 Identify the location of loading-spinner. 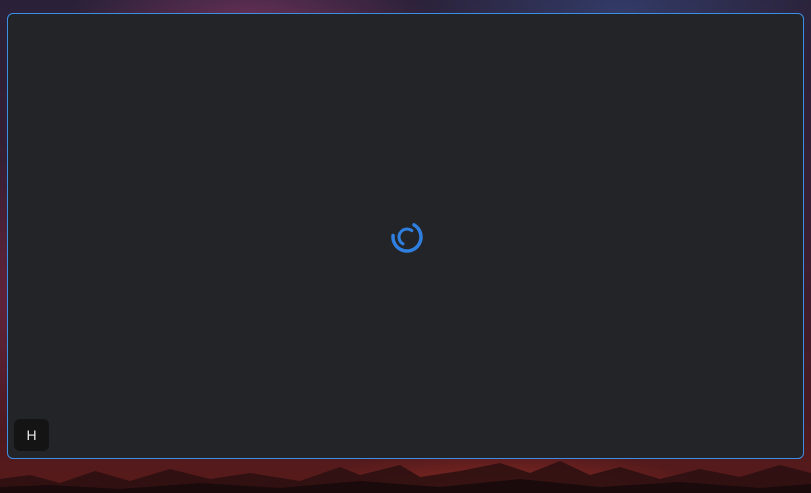
(407, 237).